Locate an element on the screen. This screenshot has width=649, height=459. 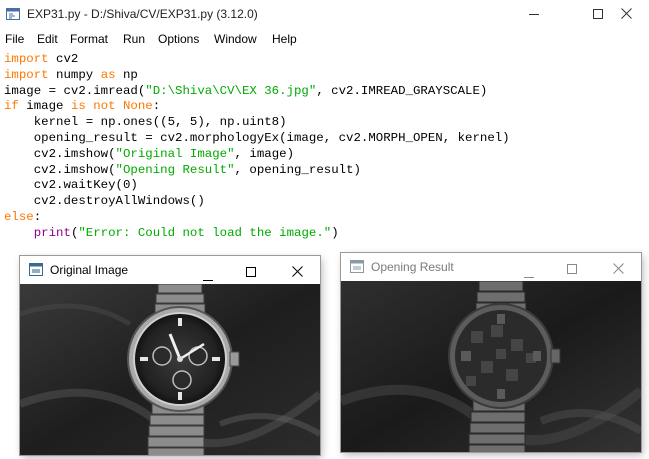
title-bar: EXP31.py - D:/Shiva/CV/EXP31.py (3.12.0) is located at coordinates (324, 15).